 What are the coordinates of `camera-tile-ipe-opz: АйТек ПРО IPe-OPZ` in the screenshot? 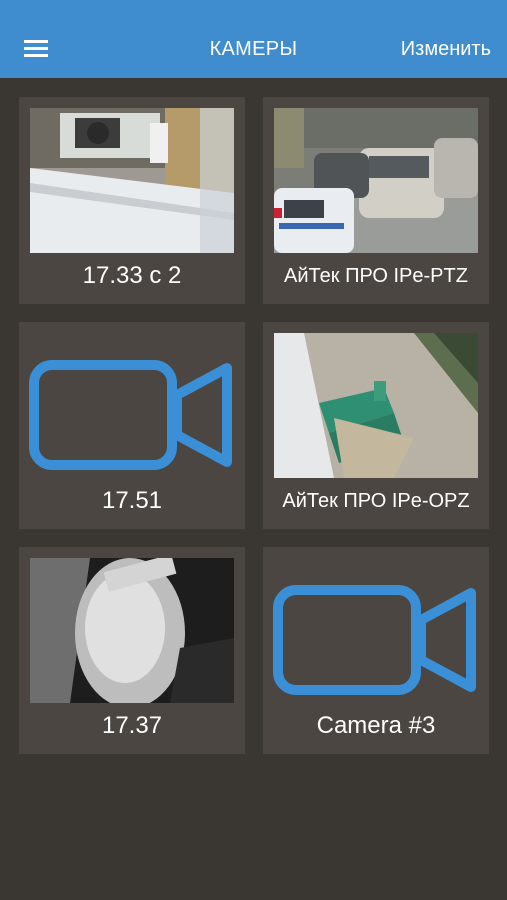 It's located at (376, 425).